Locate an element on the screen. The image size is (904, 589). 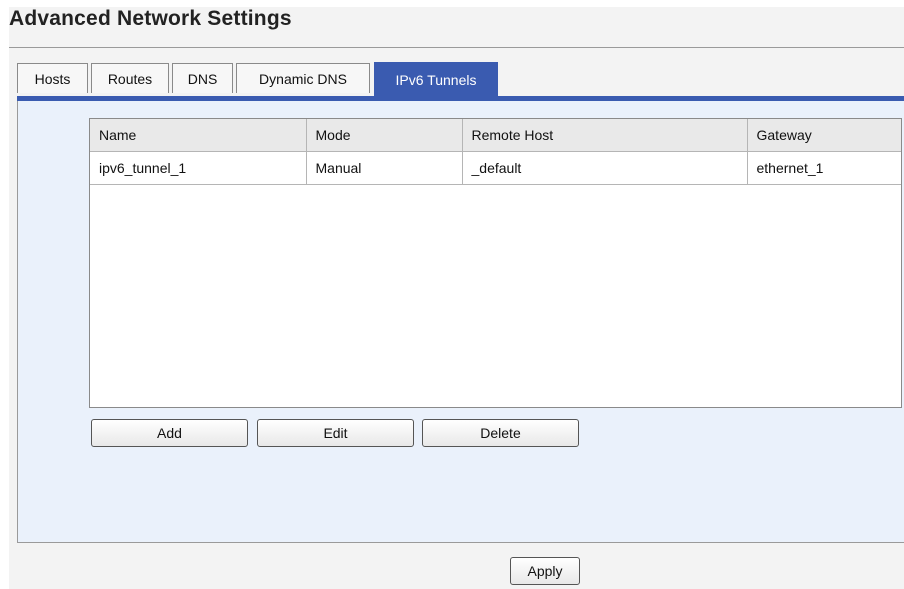
tab-hosts: Hosts is located at coordinates (52, 78).